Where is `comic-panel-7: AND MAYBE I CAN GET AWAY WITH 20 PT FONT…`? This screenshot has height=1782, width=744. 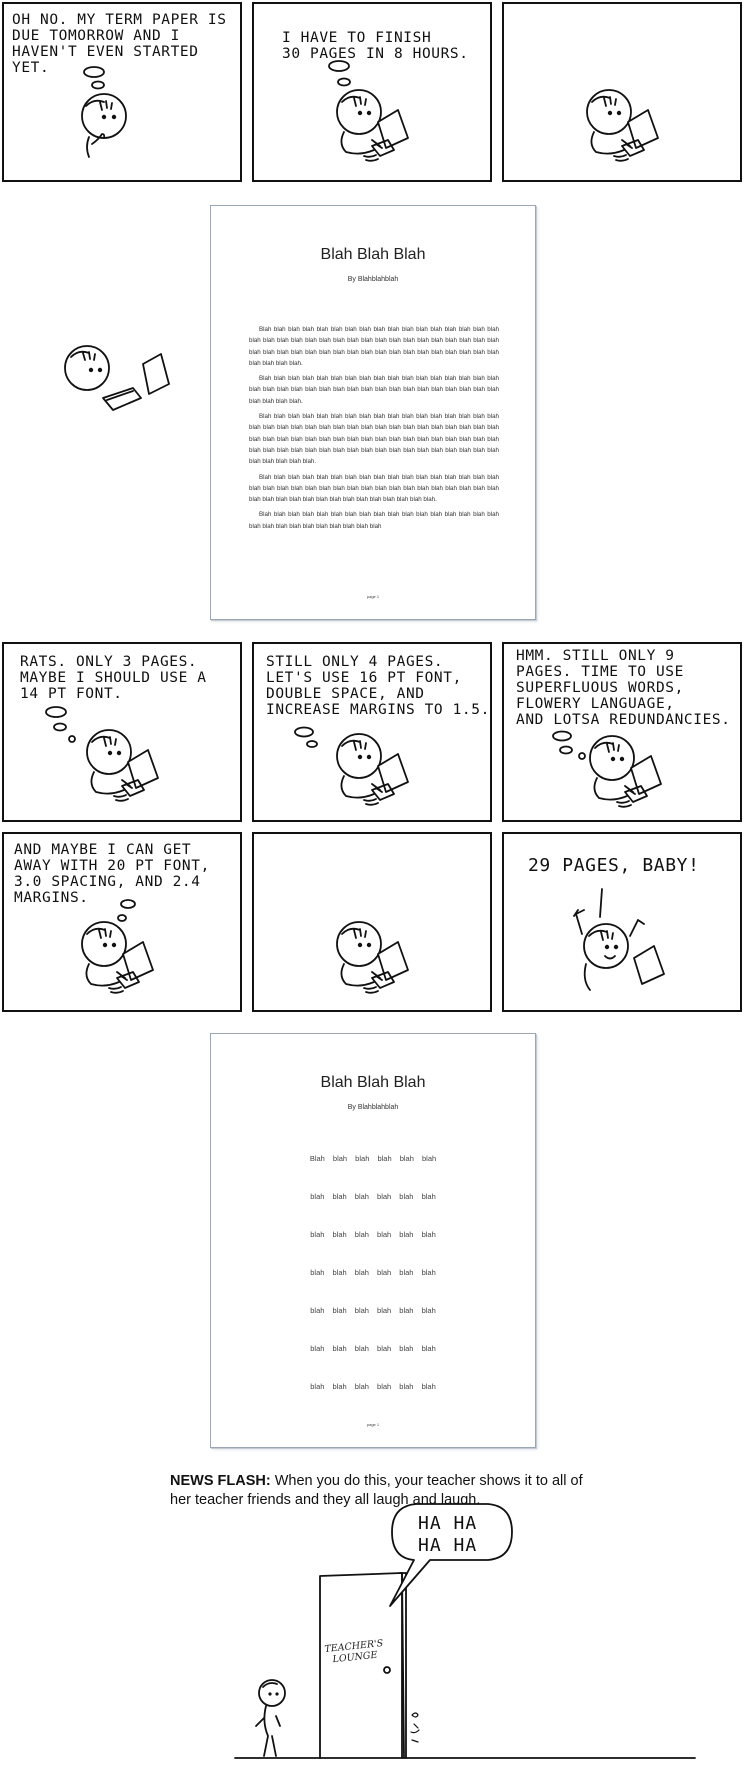
comic-panel-7: AND MAYBE I CAN GET AWAY WITH 20 PT FONT… is located at coordinates (122, 922).